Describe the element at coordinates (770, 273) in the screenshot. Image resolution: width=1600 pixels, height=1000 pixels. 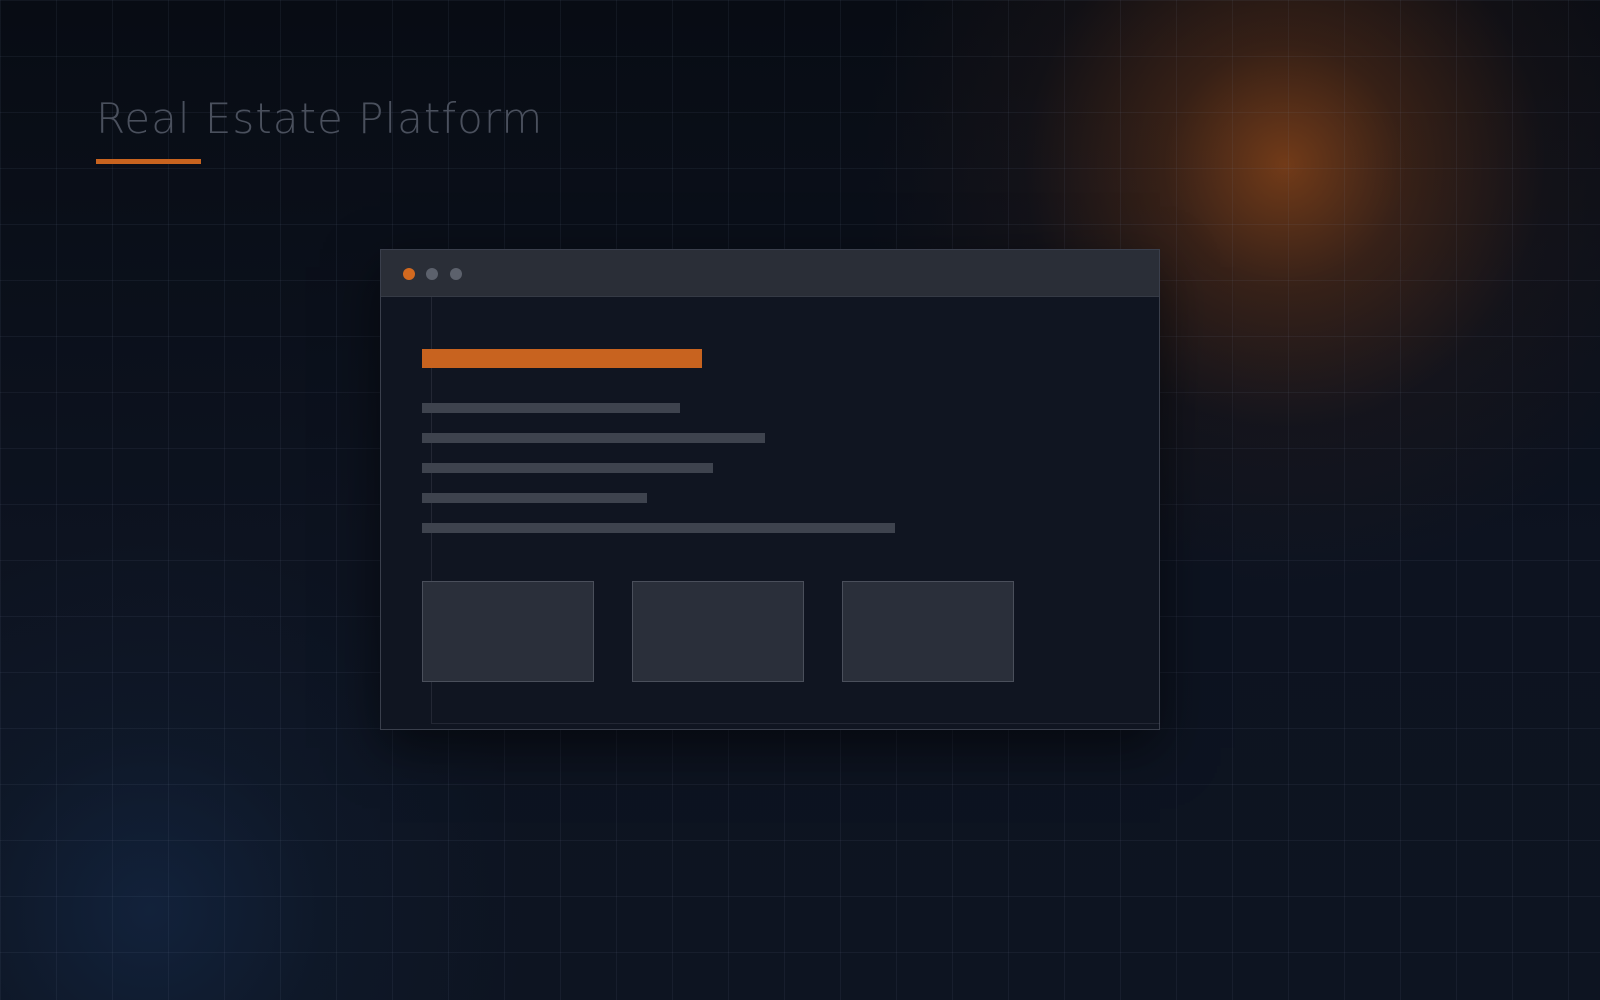
I see `window-title-bar` at that location.